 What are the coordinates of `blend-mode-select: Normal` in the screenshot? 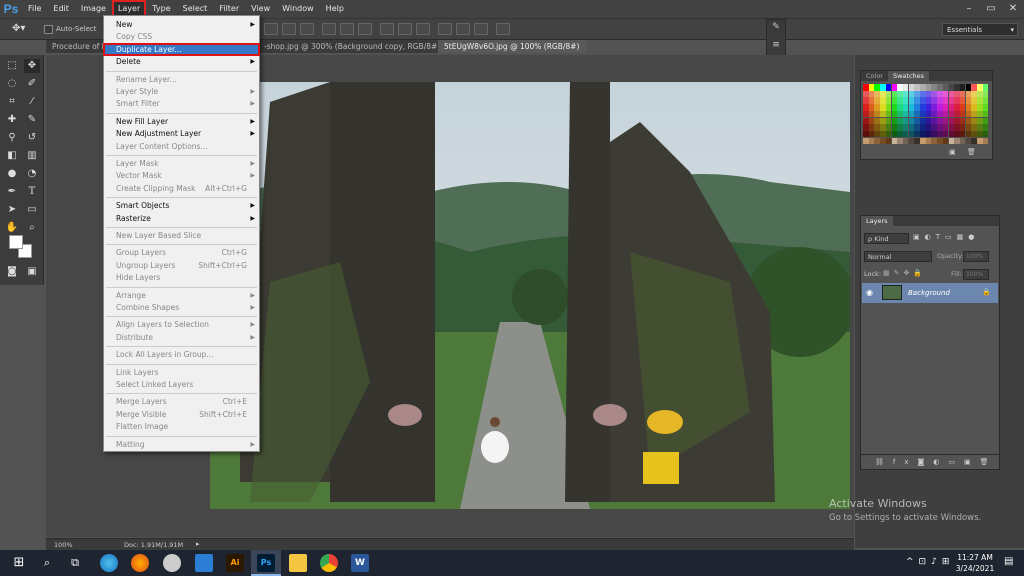 It's located at (898, 256).